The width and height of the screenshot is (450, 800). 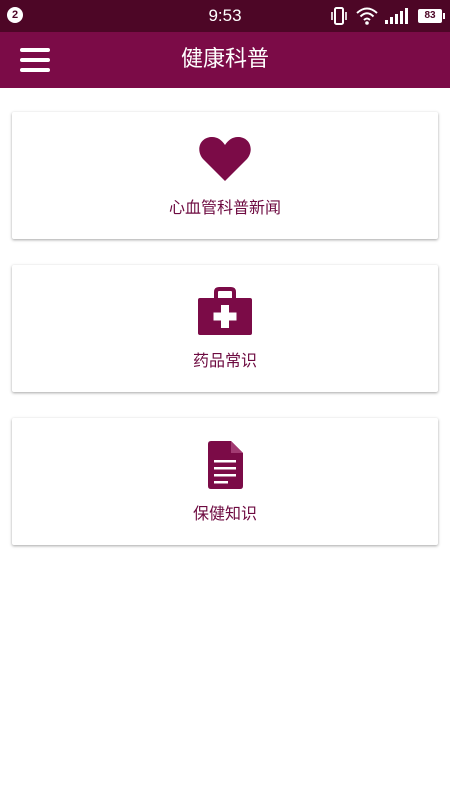 I want to click on vibrate-icon, so click(x=339, y=16).